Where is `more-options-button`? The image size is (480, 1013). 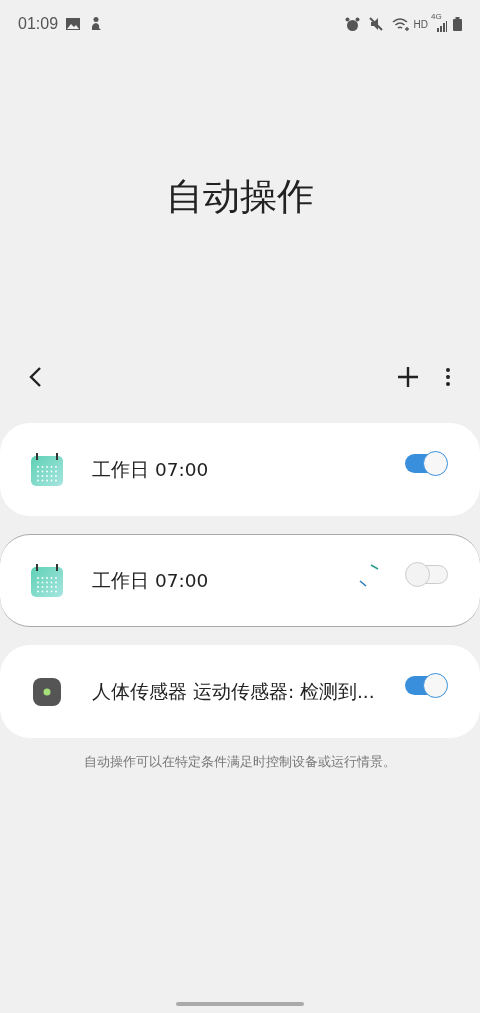
more-options-button is located at coordinates (448, 377).